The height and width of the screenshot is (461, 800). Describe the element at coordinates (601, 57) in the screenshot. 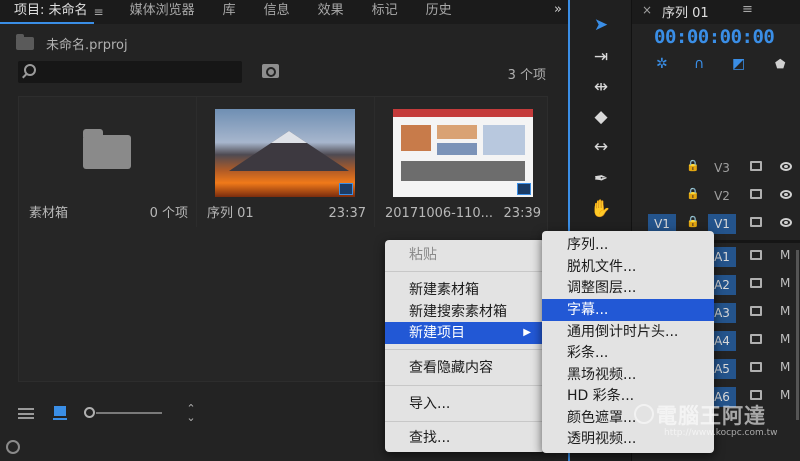

I see `track-select-tool-icon: ⇥` at that location.